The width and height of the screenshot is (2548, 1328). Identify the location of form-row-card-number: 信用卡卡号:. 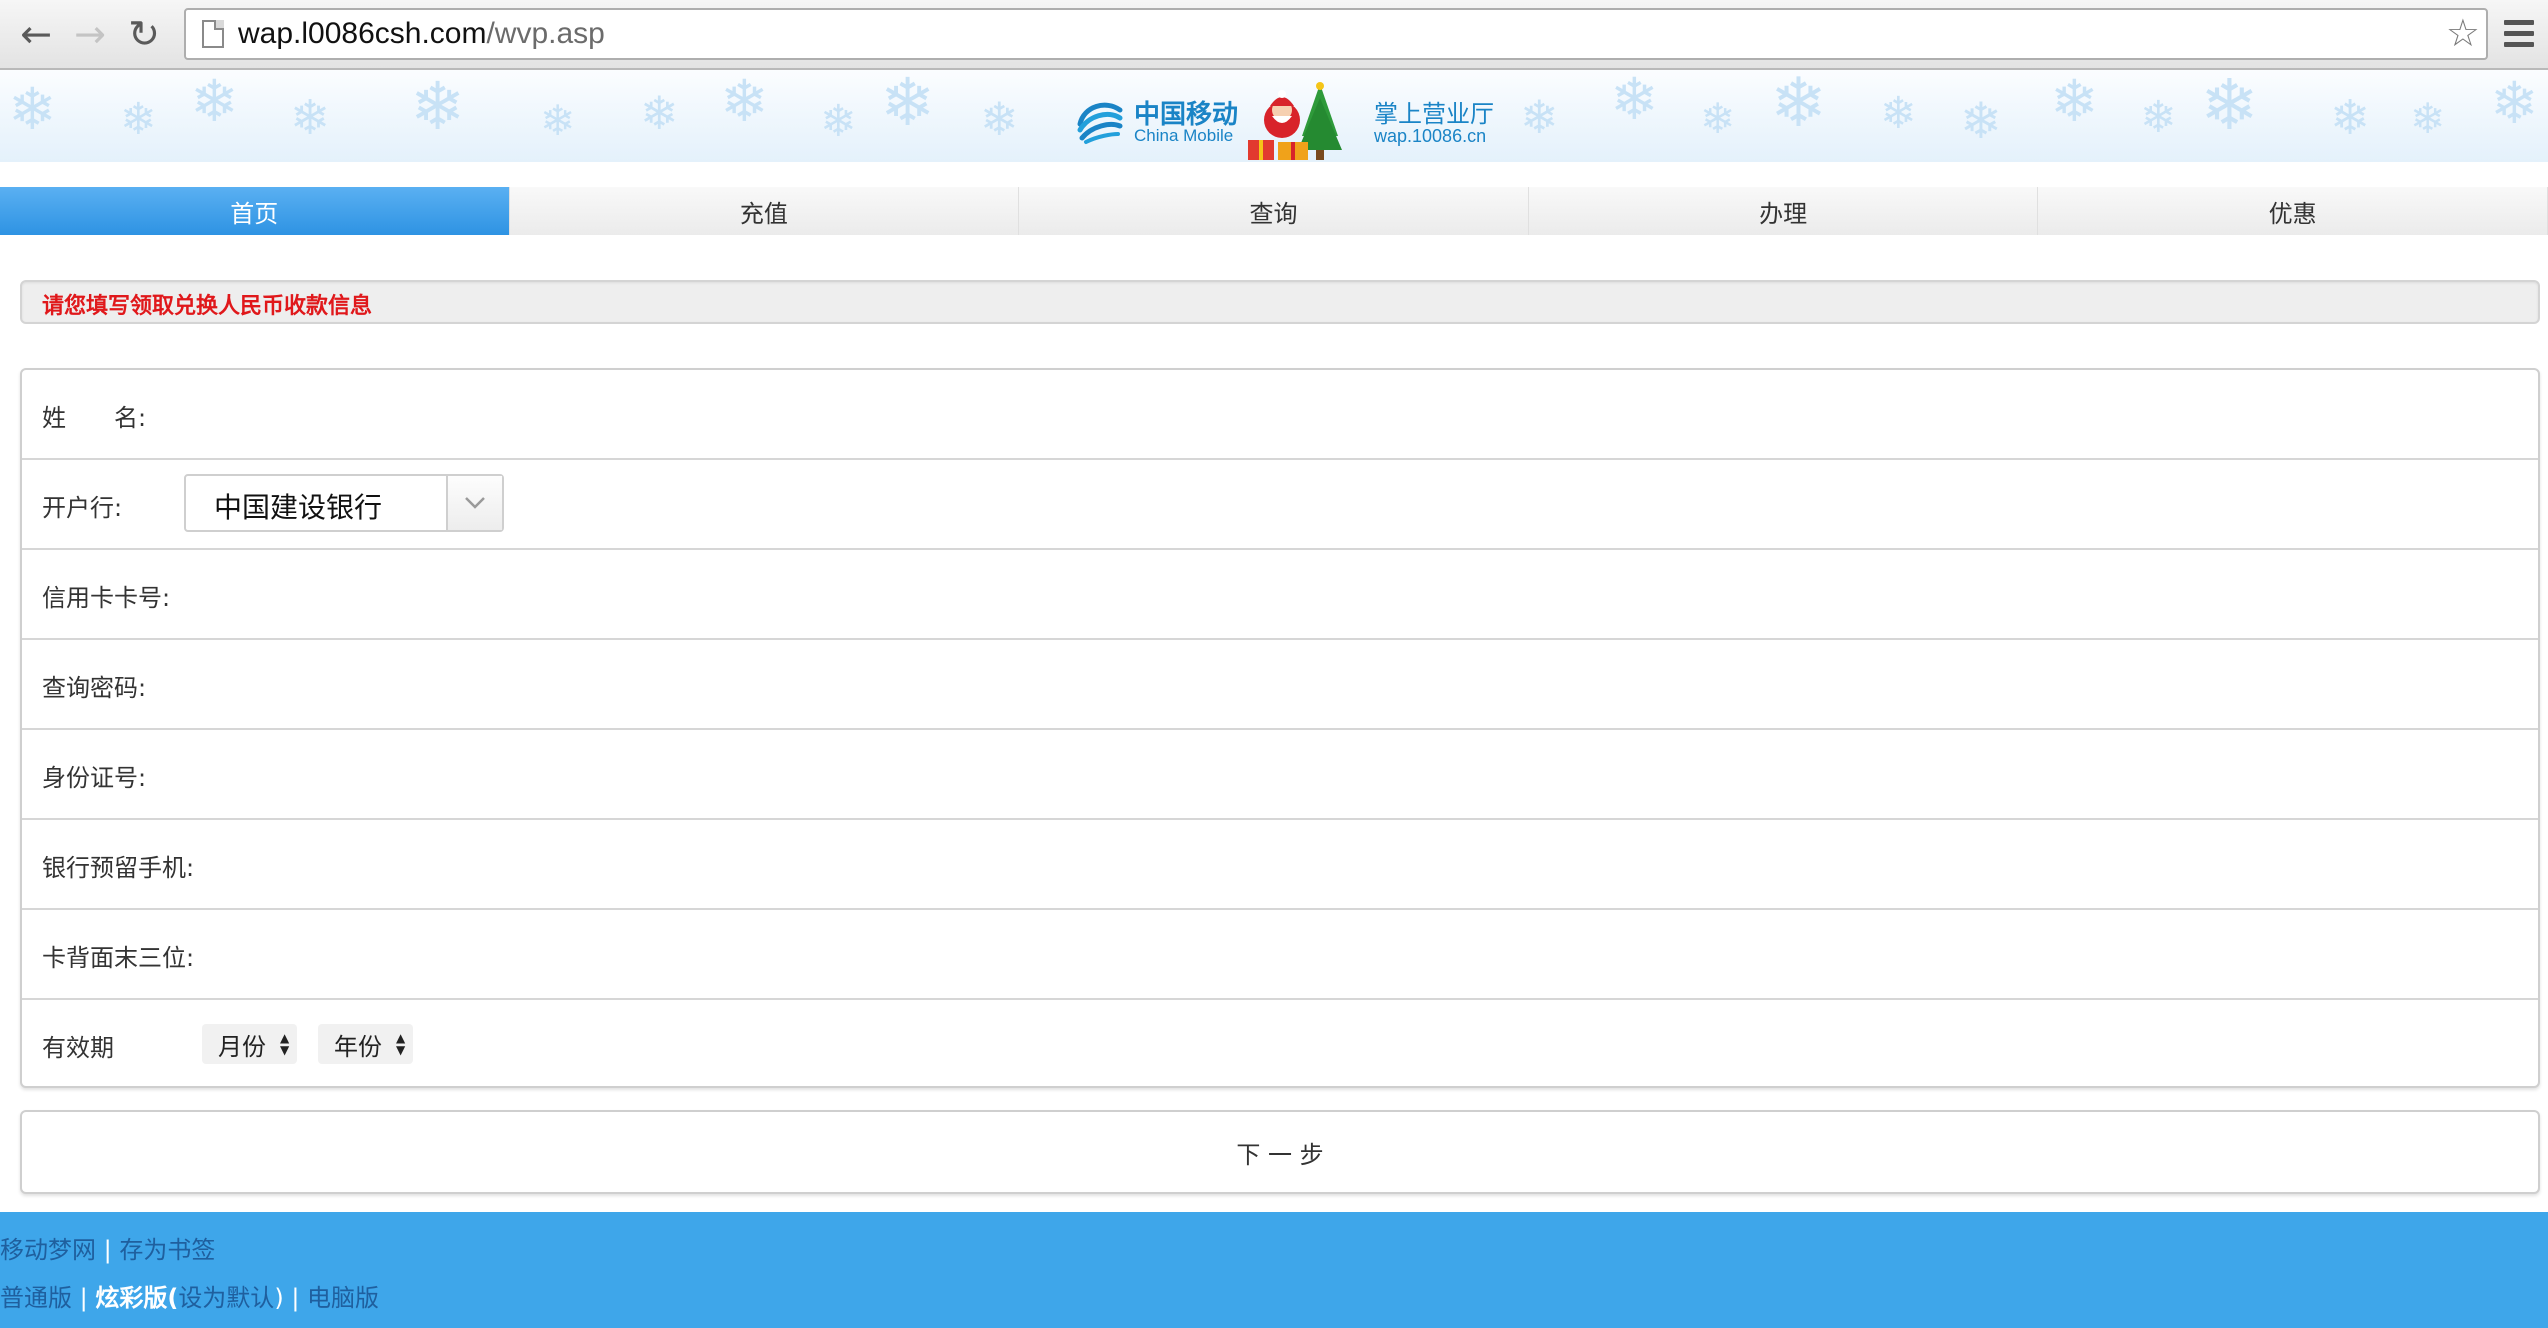
(1280, 595).